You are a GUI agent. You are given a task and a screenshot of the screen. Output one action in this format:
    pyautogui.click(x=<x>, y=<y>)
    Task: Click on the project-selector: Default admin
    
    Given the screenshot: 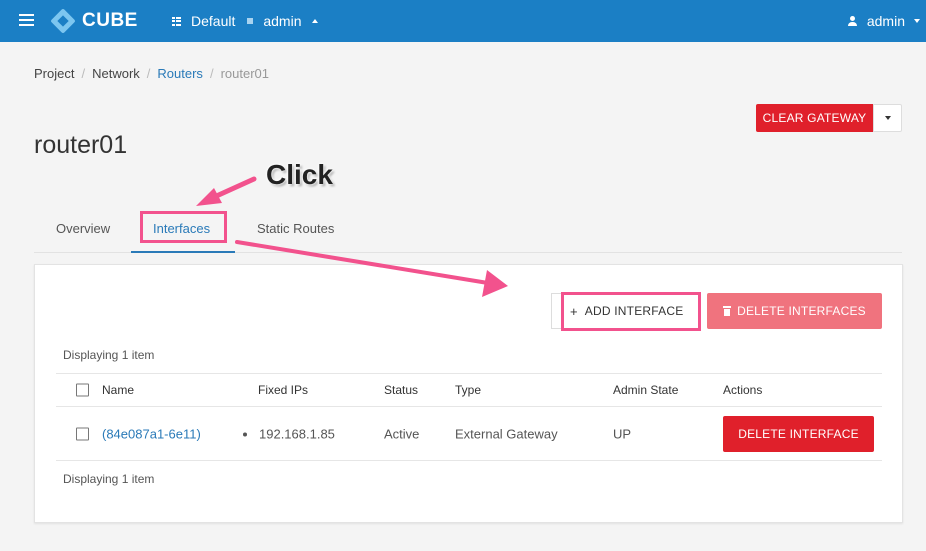 What is the action you would take?
    pyautogui.click(x=245, y=21)
    